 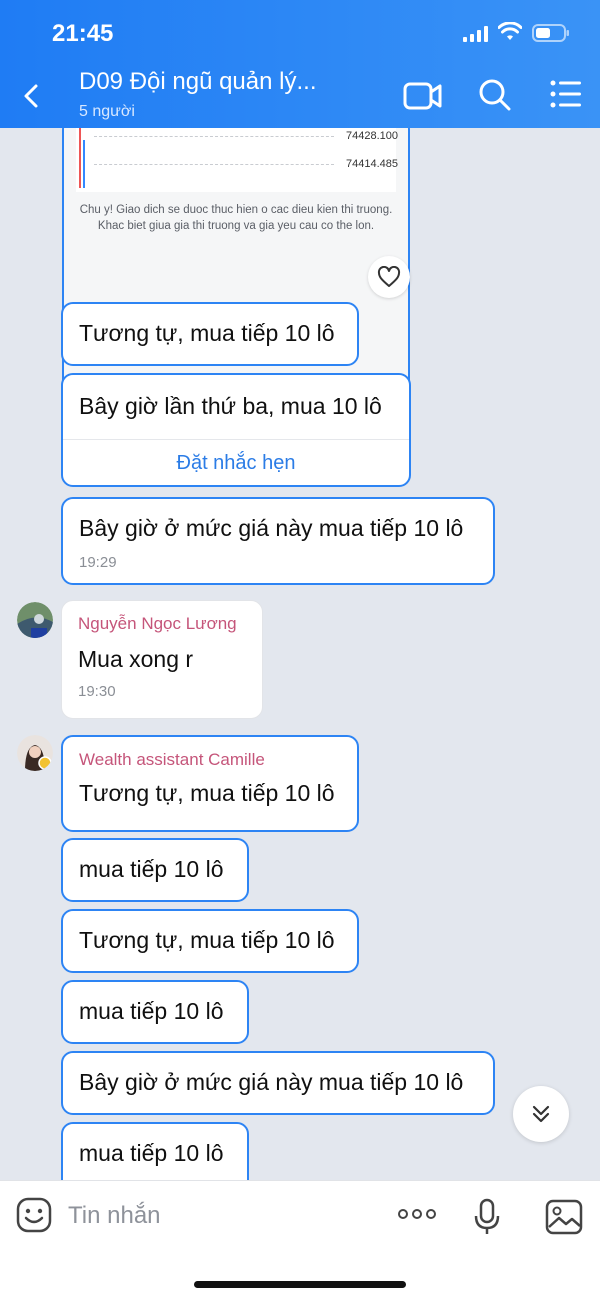 I want to click on image-icon, so click(x=564, y=1217).